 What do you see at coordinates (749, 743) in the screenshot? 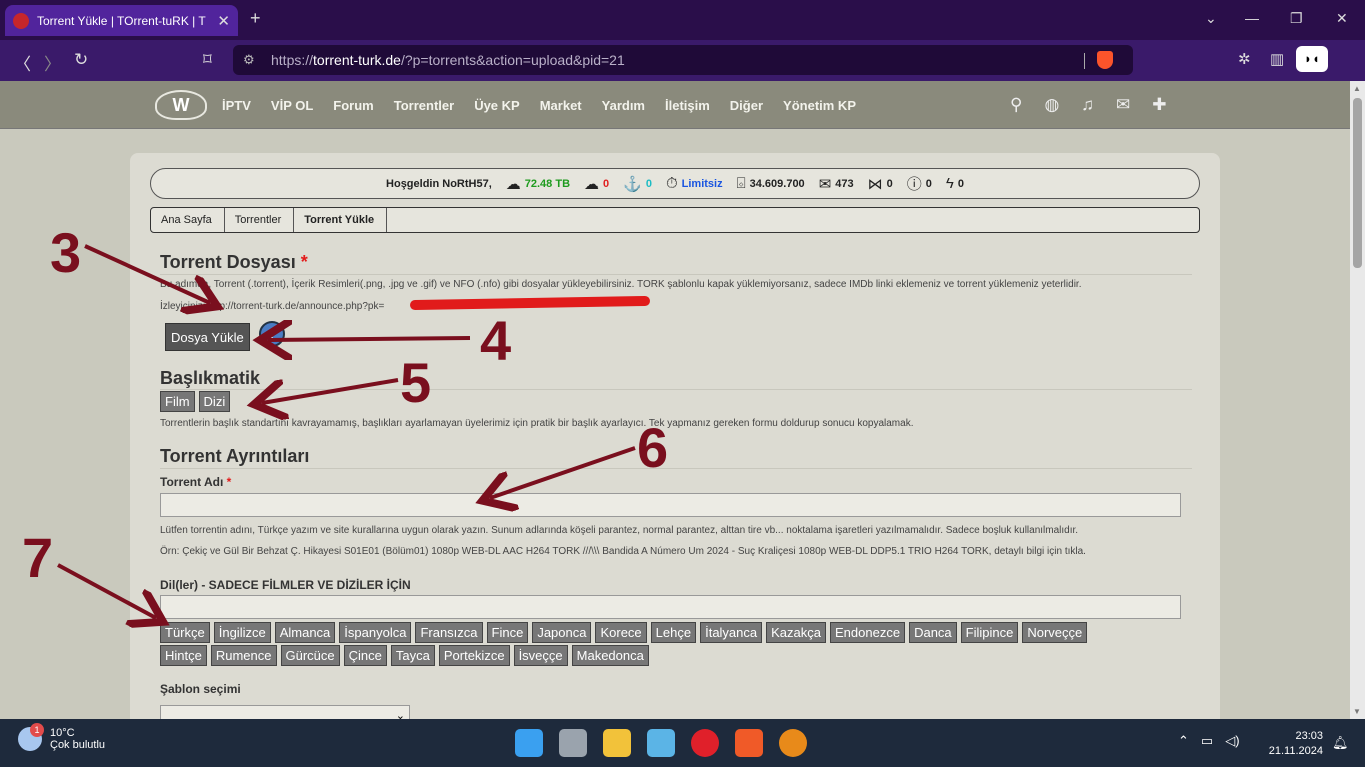
I see `brave-browser-icon` at bounding box center [749, 743].